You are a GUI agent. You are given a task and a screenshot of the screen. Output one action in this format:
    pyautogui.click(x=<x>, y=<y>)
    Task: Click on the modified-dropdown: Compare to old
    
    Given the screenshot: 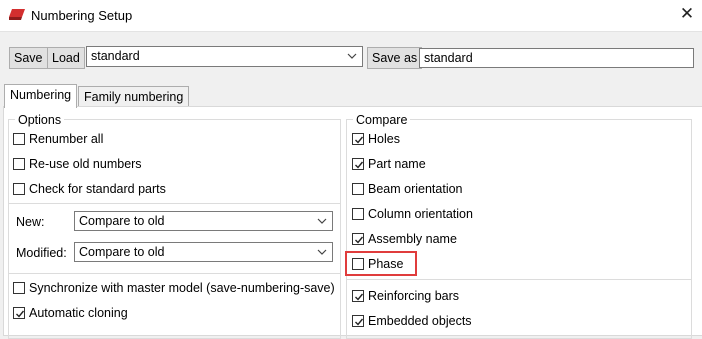 What is the action you would take?
    pyautogui.click(x=203, y=252)
    